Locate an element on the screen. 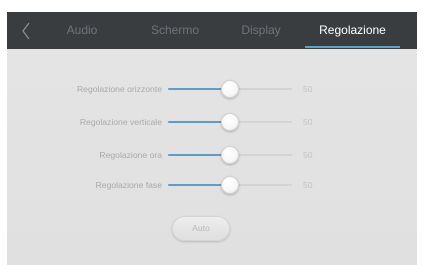  slider-row-phase: Regolazione fase 50 is located at coordinates (212, 185).